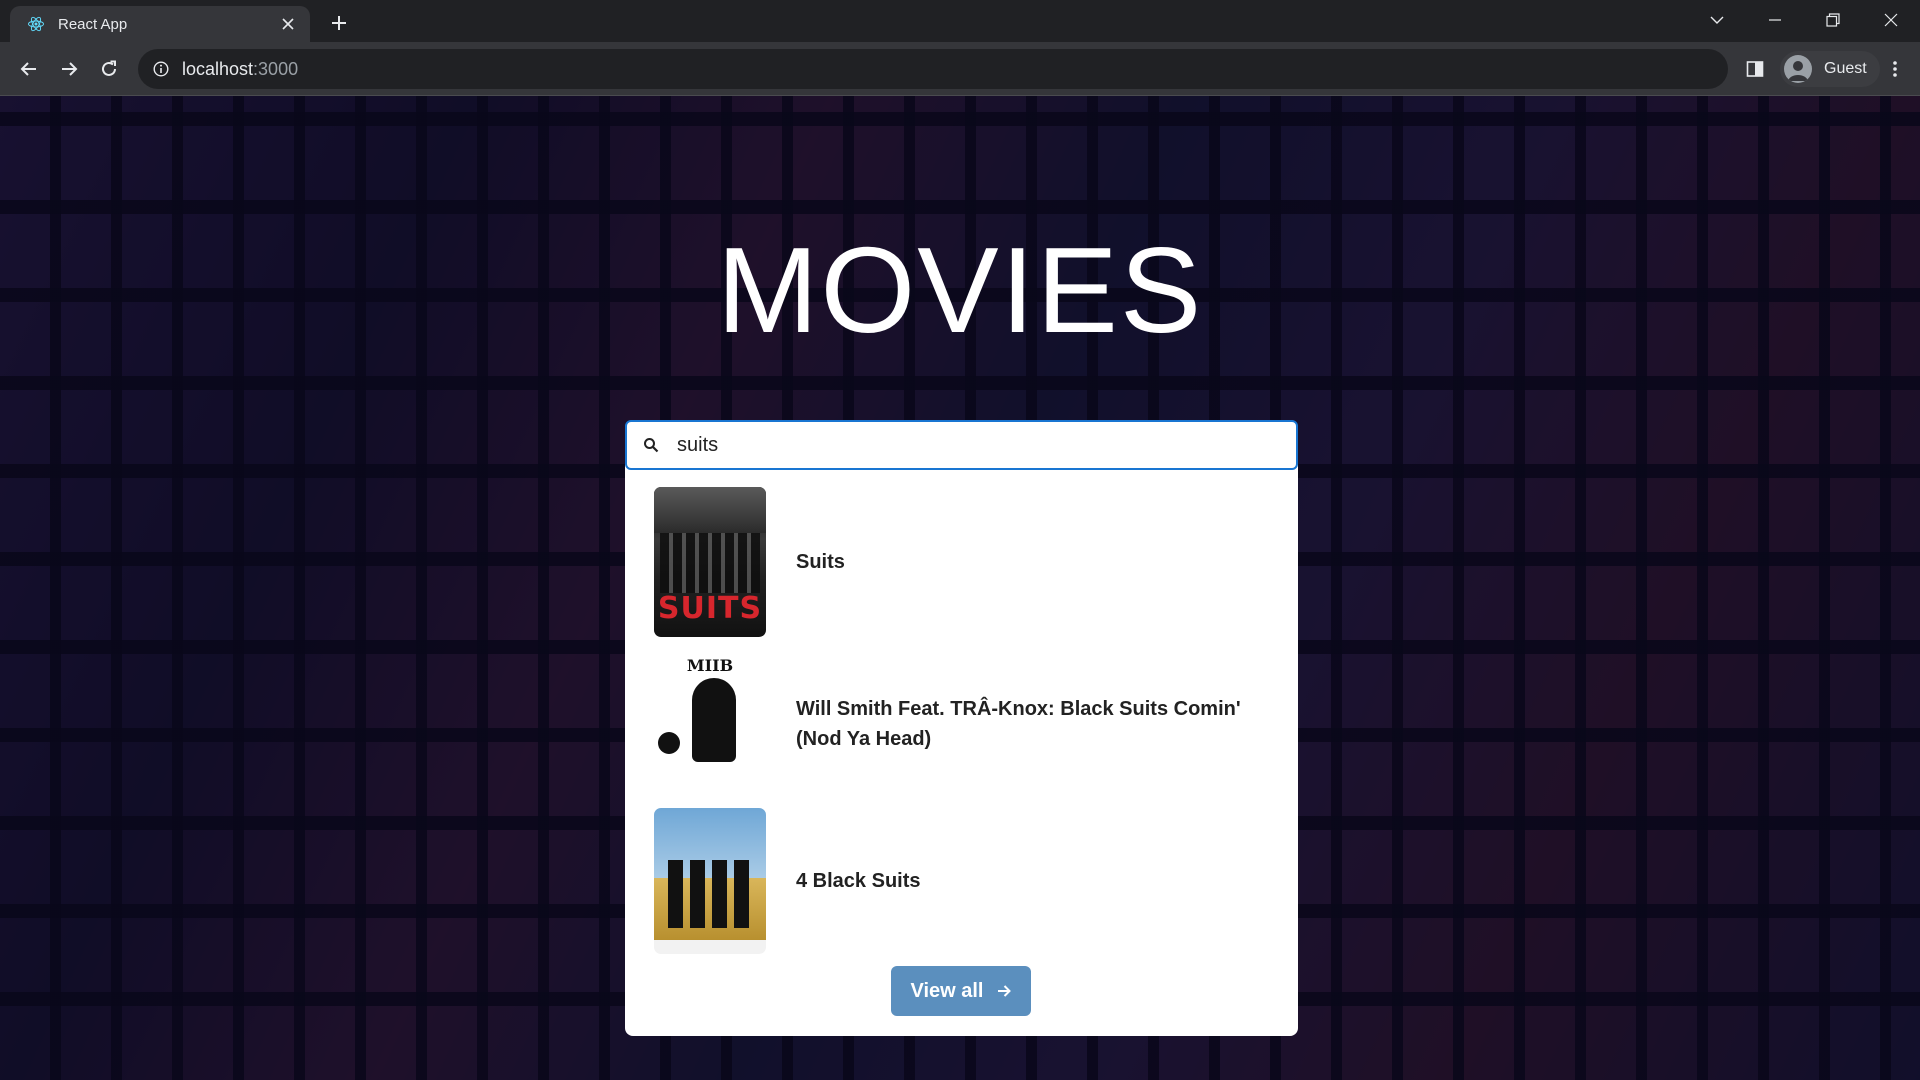 The height and width of the screenshot is (1080, 1920). I want to click on reload-button, so click(109, 69).